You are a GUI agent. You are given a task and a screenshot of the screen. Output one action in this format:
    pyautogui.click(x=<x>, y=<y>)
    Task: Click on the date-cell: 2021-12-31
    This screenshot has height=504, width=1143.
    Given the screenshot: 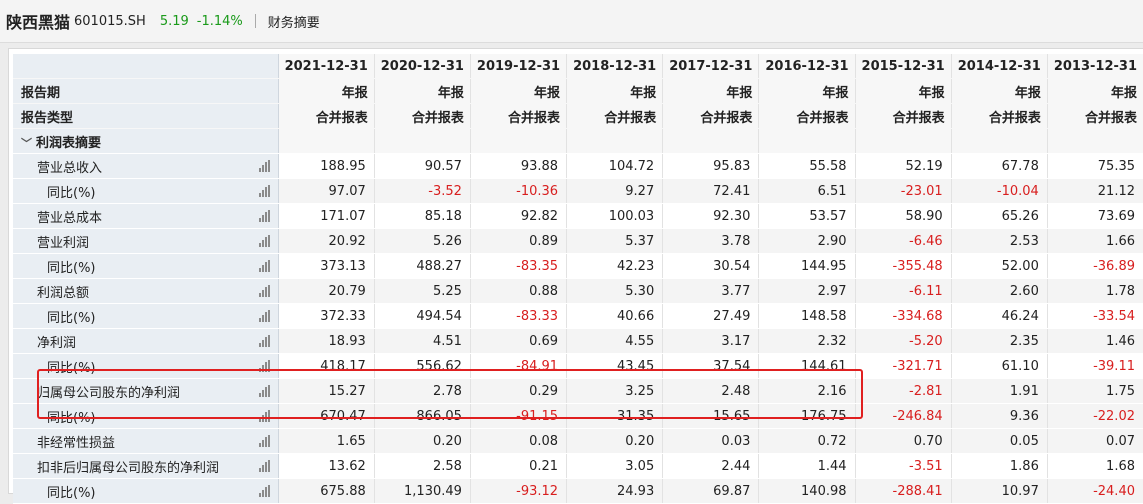 What is the action you would take?
    pyautogui.click(x=326, y=66)
    